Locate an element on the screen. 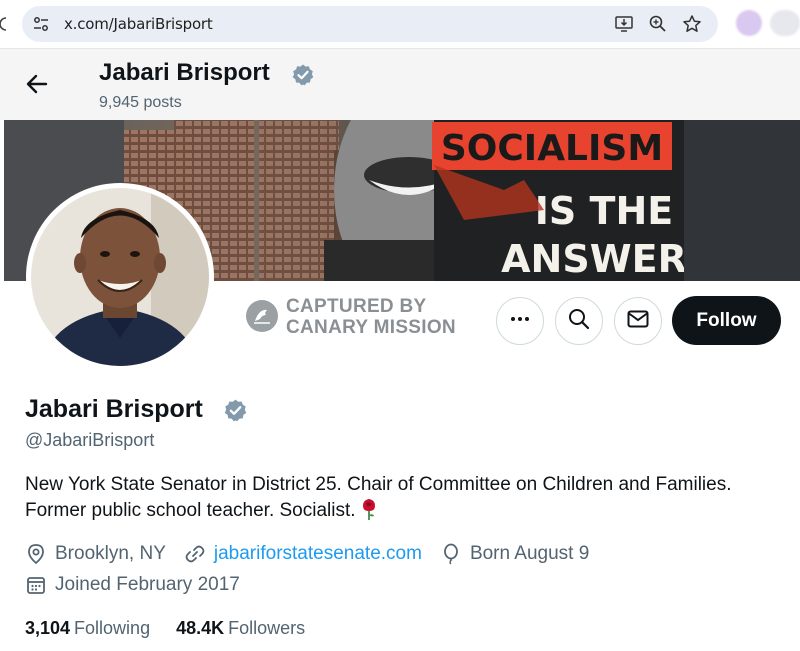 This screenshot has width=800, height=651. browser-extension-icon is located at coordinates (785, 23).